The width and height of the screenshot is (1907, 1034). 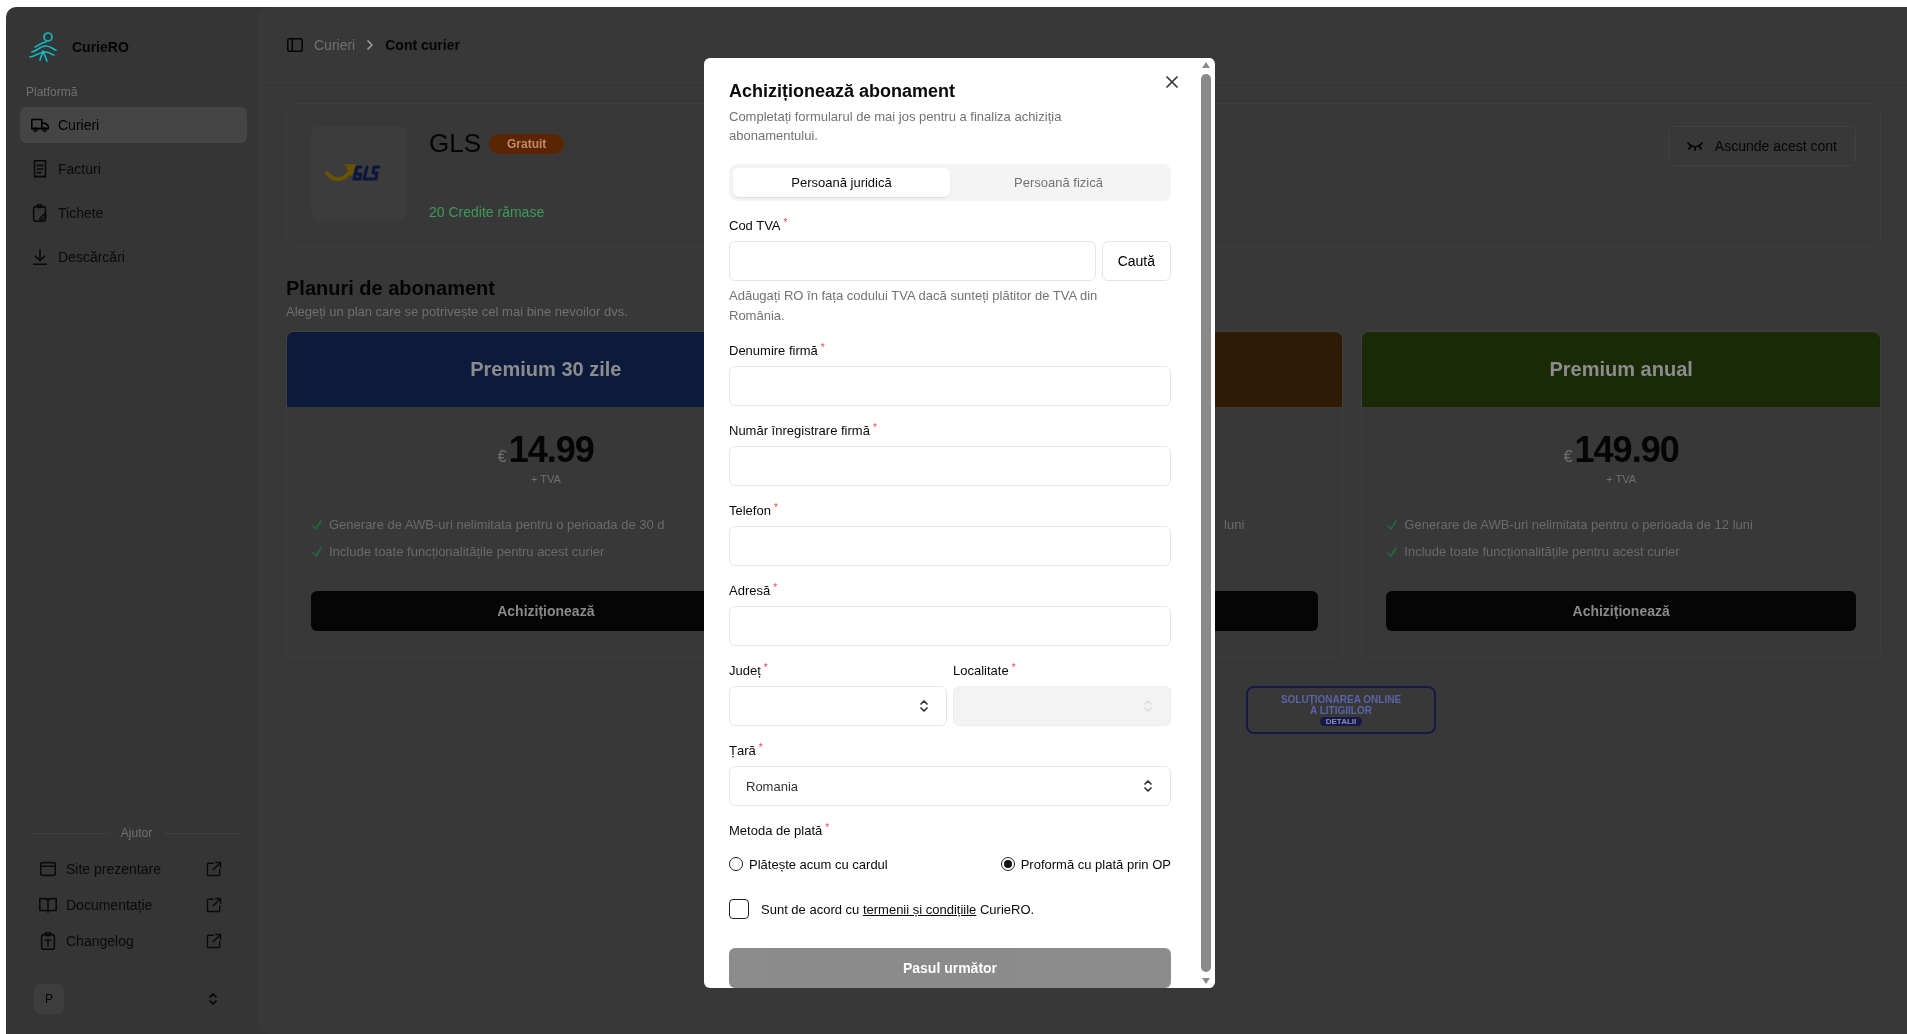 What do you see at coordinates (527, 143) in the screenshot?
I see `status-badge: Gratuit` at bounding box center [527, 143].